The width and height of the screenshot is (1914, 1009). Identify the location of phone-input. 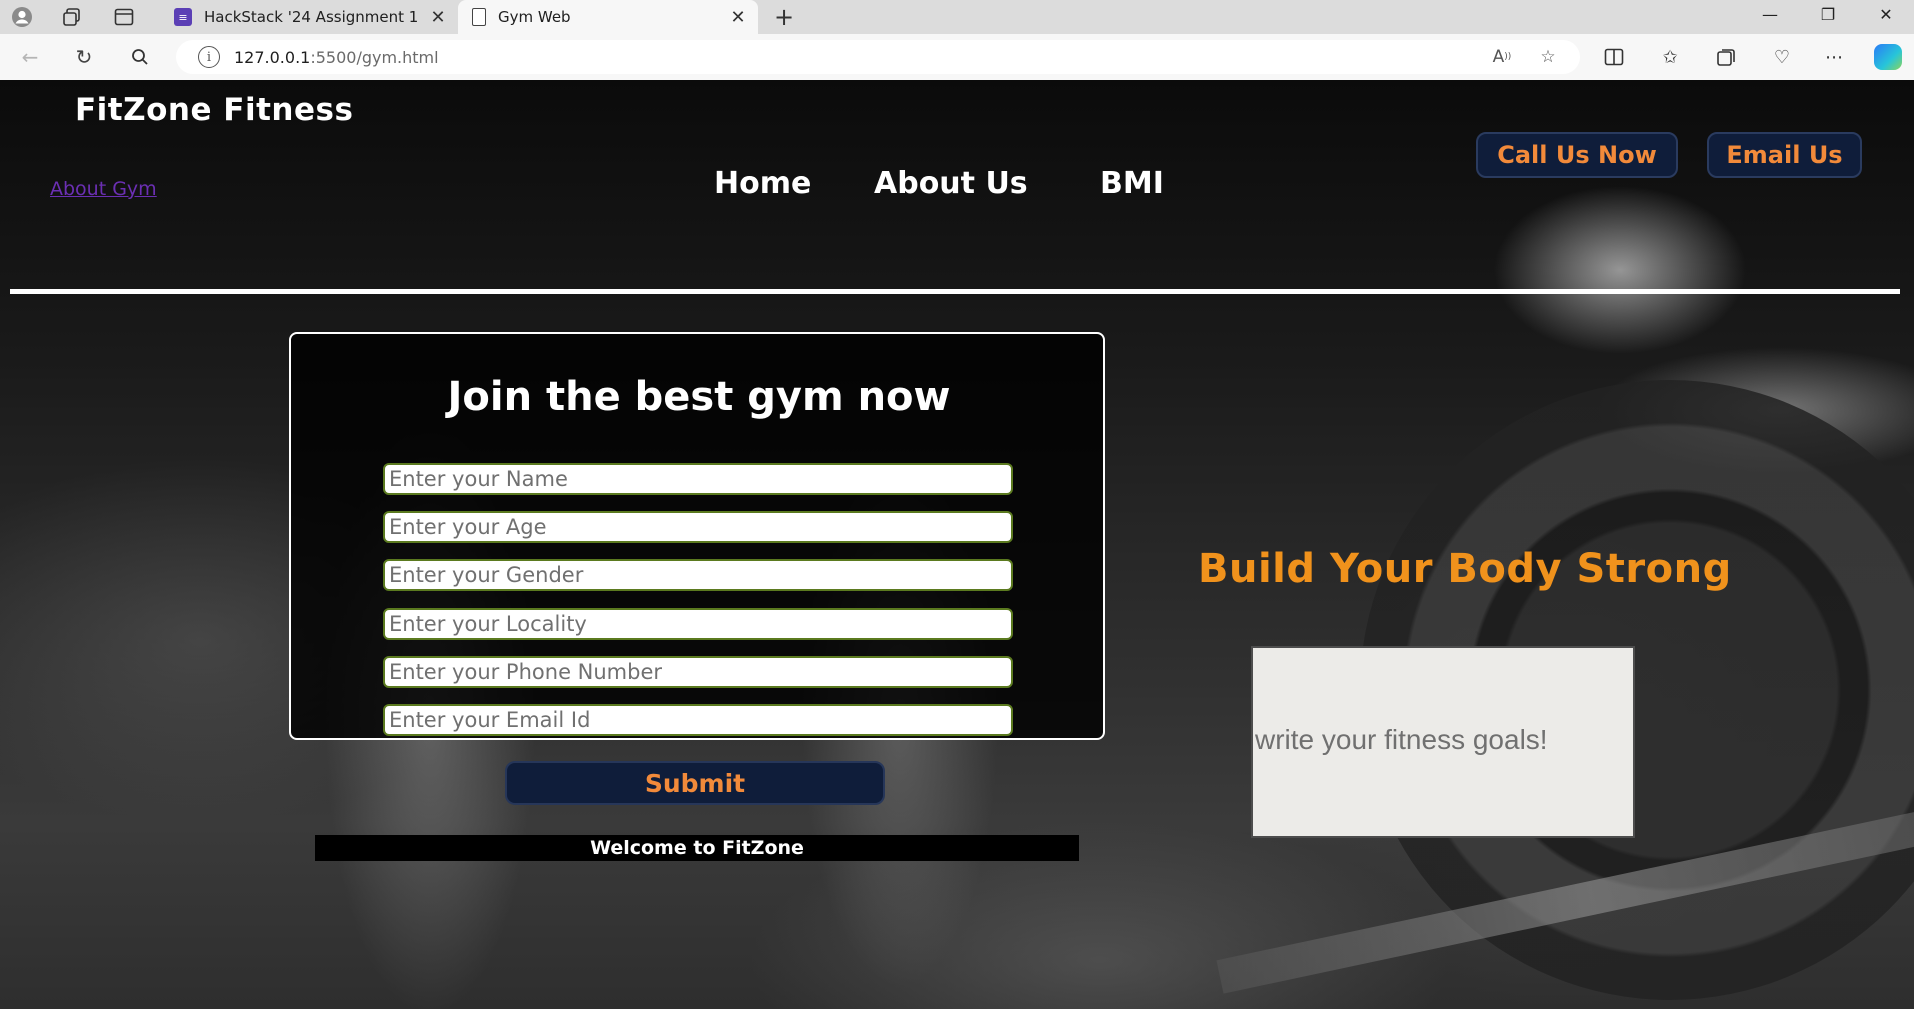
(698, 672).